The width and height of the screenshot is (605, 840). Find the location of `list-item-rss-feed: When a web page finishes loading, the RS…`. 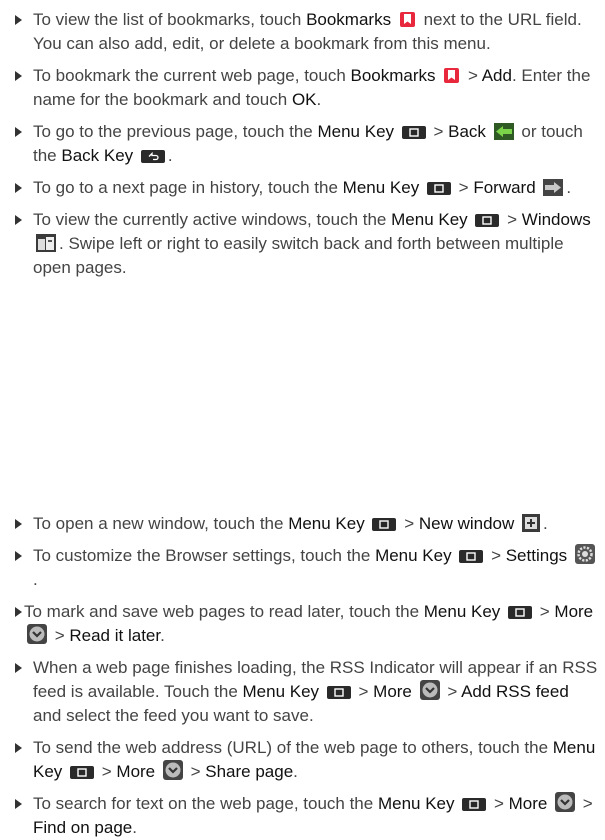

list-item-rss-feed: When a web page finishes loading, the RS… is located at coordinates (307, 692).